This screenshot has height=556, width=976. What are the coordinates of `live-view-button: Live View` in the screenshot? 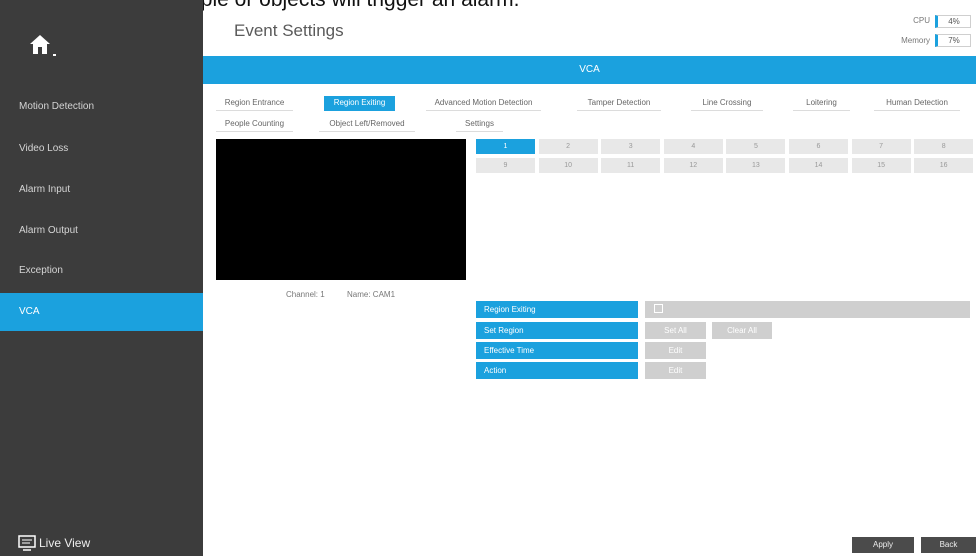 It's located at (54, 543).